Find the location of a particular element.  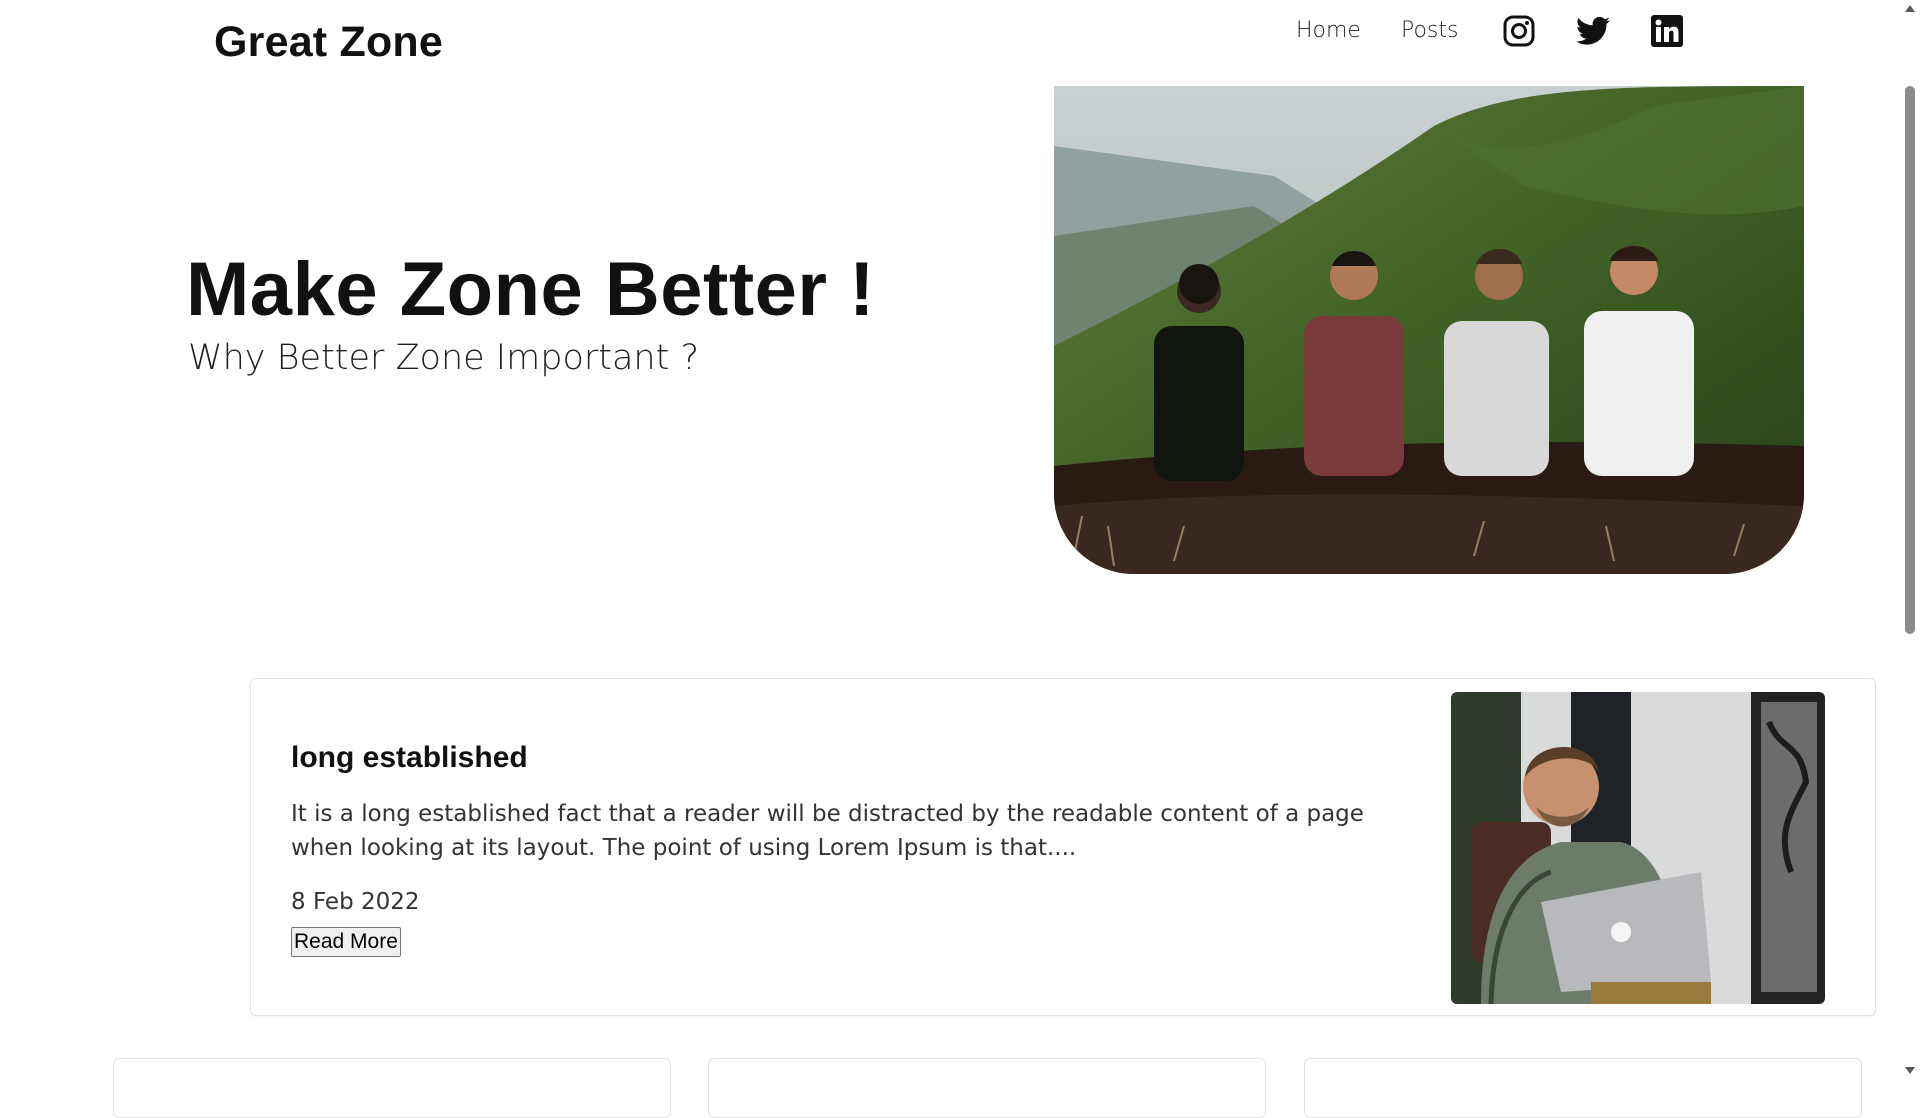

vertical-scrollbar is located at coordinates (1910, 540).